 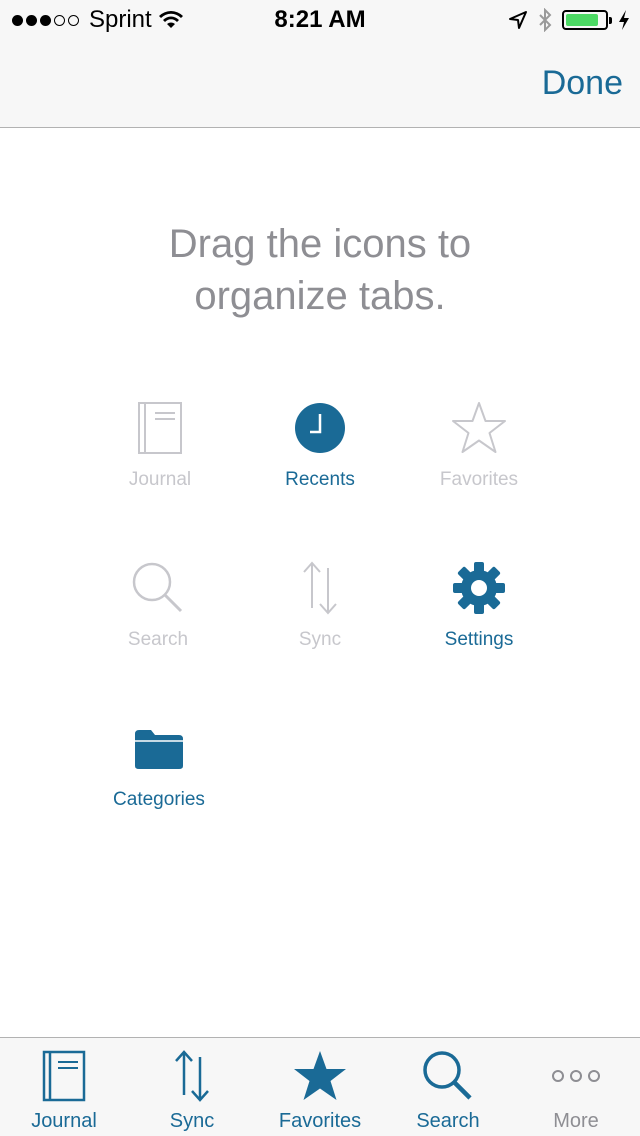 What do you see at coordinates (158, 639) in the screenshot?
I see `tab-option-label: Search` at bounding box center [158, 639].